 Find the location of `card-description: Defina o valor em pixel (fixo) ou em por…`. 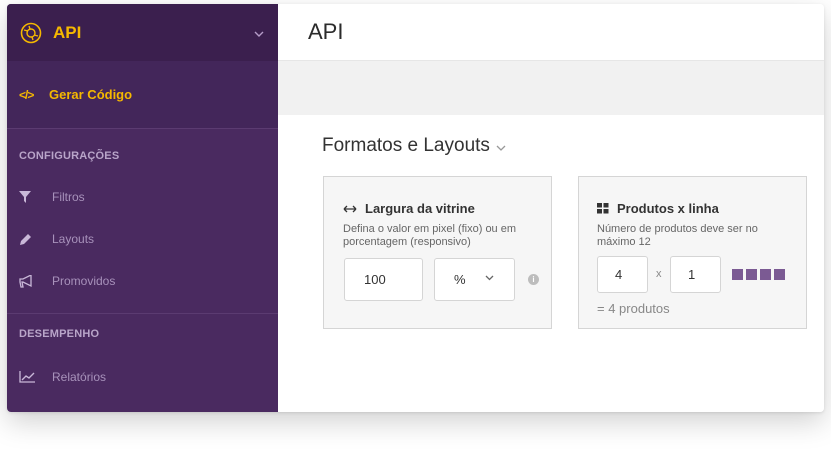

card-description: Defina o valor em pixel (fixo) ou em por… is located at coordinates (430, 235).